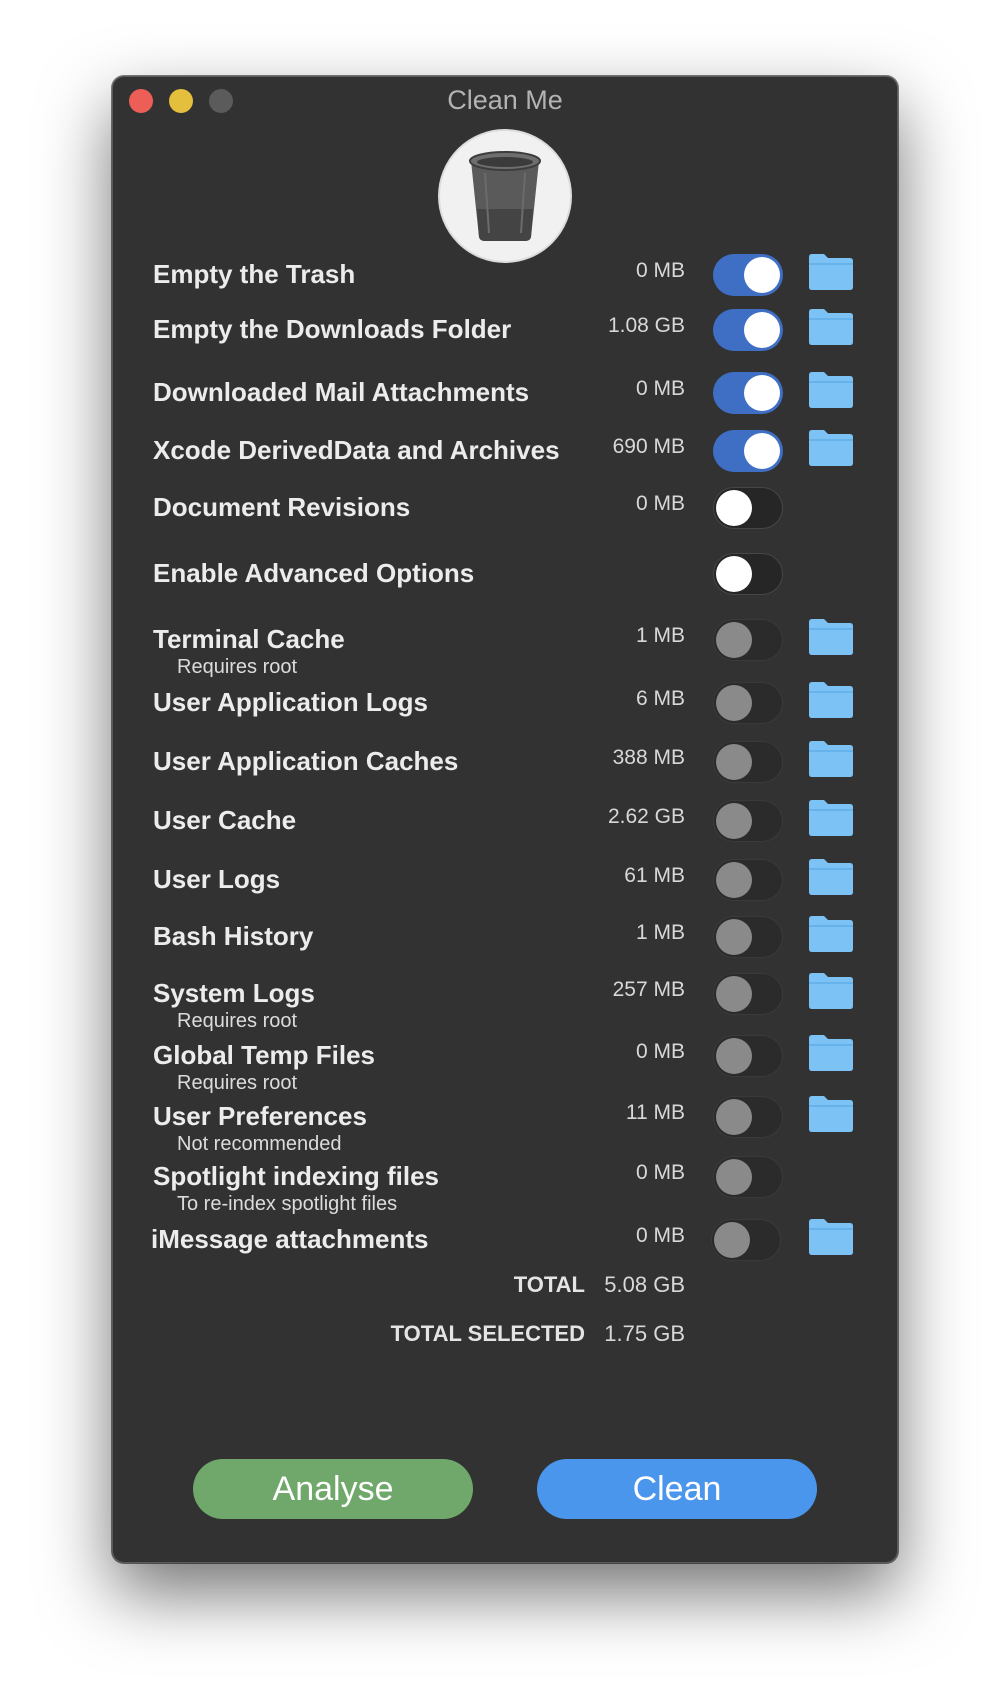 The image size is (1006, 1708). Describe the element at coordinates (646, 325) in the screenshot. I see `row-size: 1.08 GB` at that location.